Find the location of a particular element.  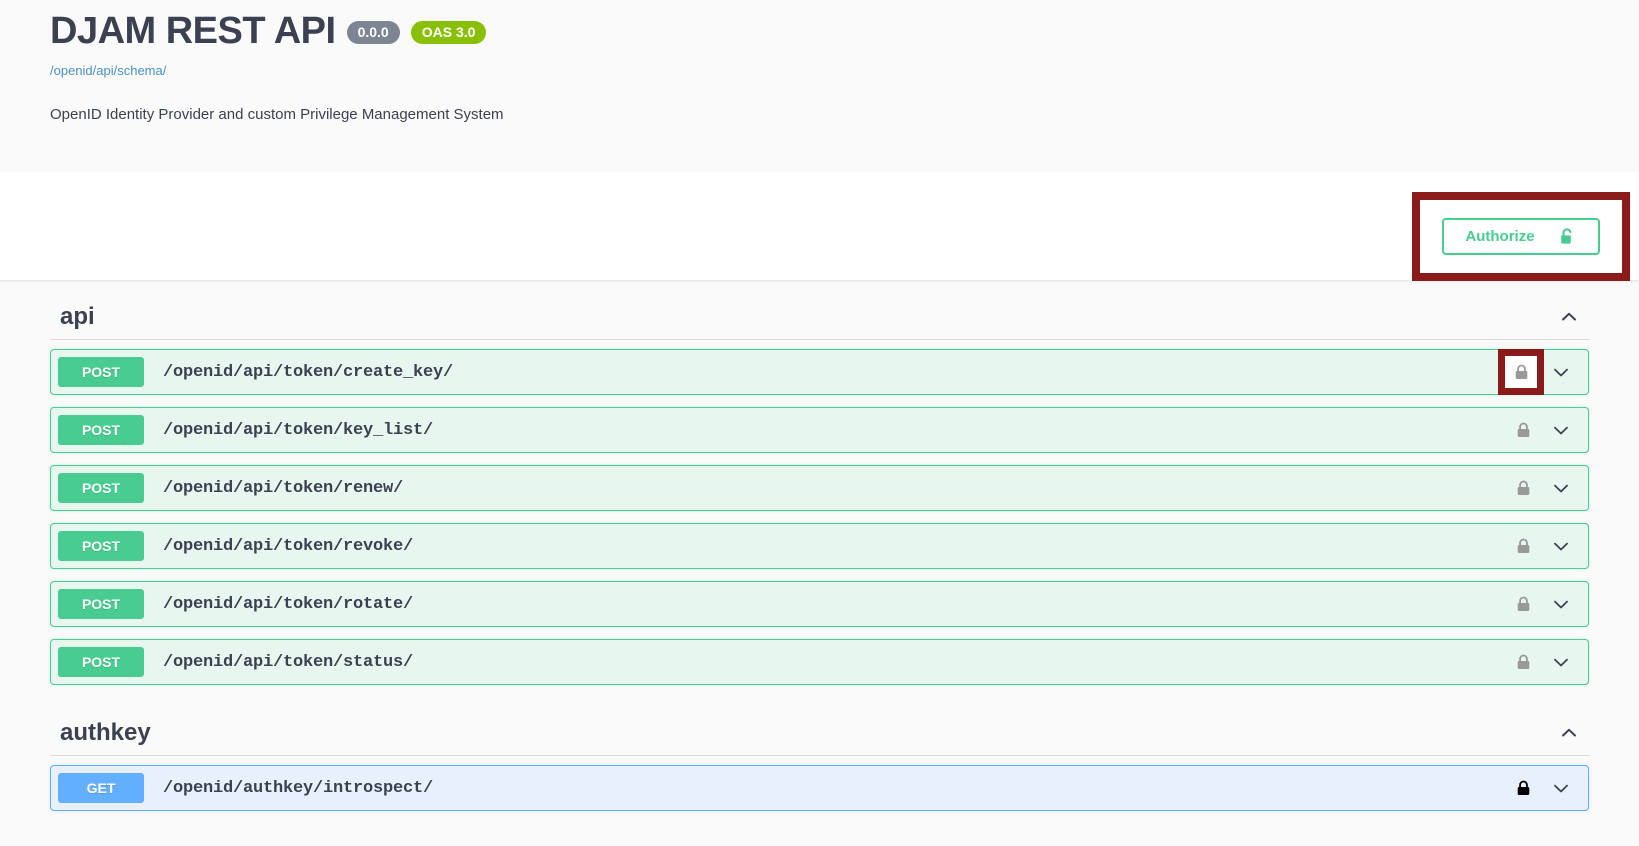

operation-row: POST/openid/api/token/revoke/ is located at coordinates (819, 546).